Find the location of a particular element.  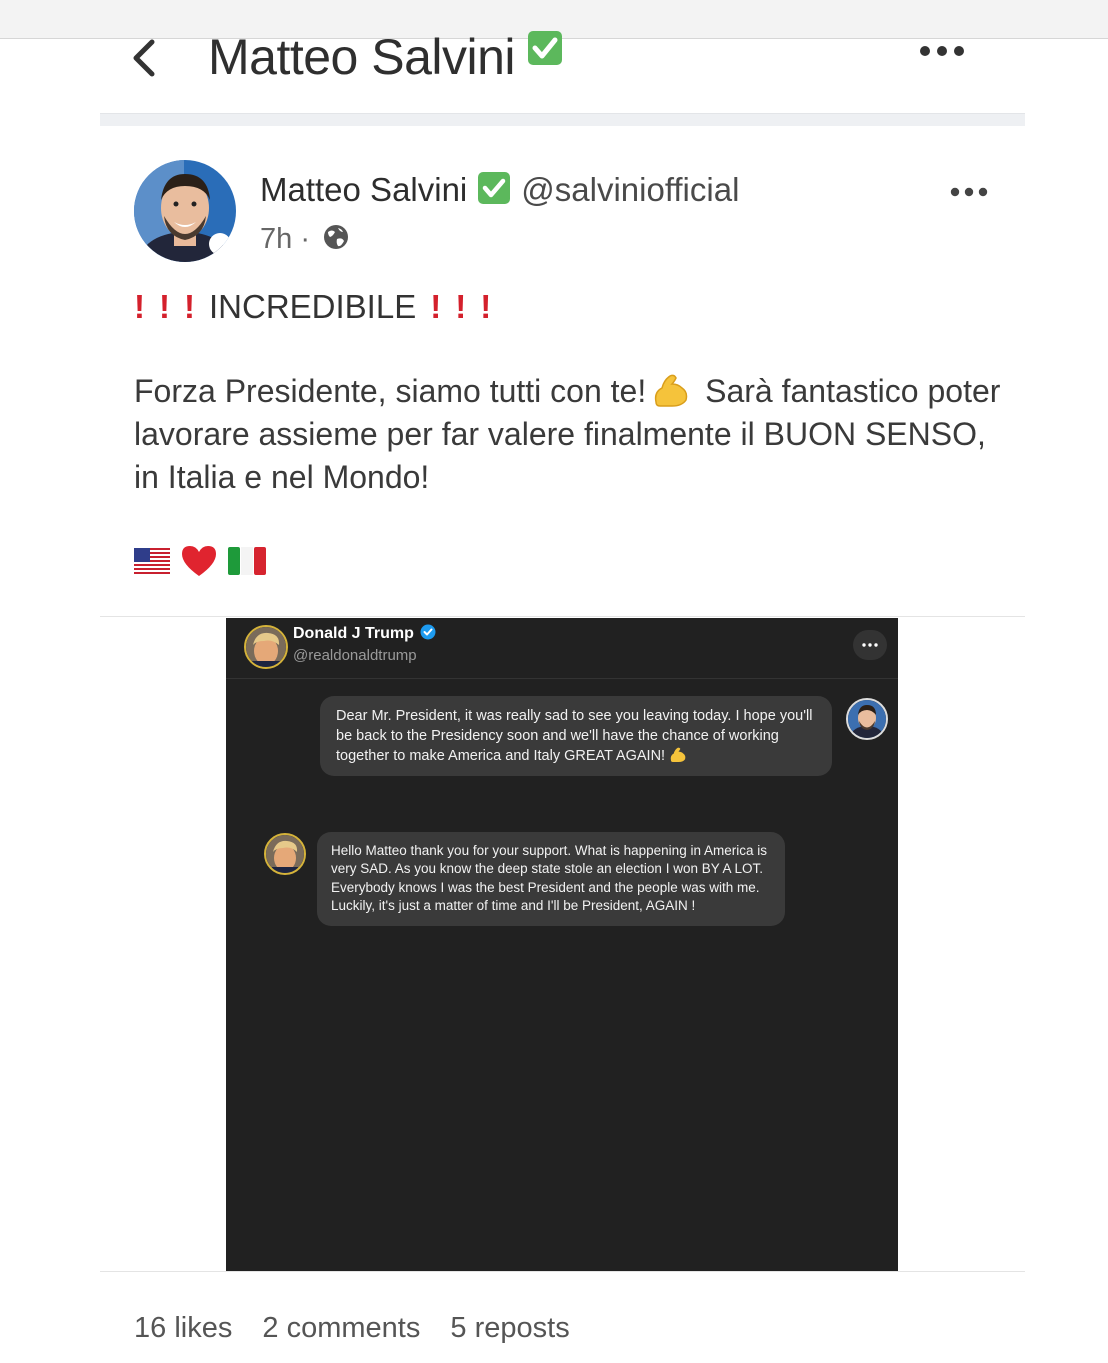

trump-avatar is located at coordinates (266, 647).